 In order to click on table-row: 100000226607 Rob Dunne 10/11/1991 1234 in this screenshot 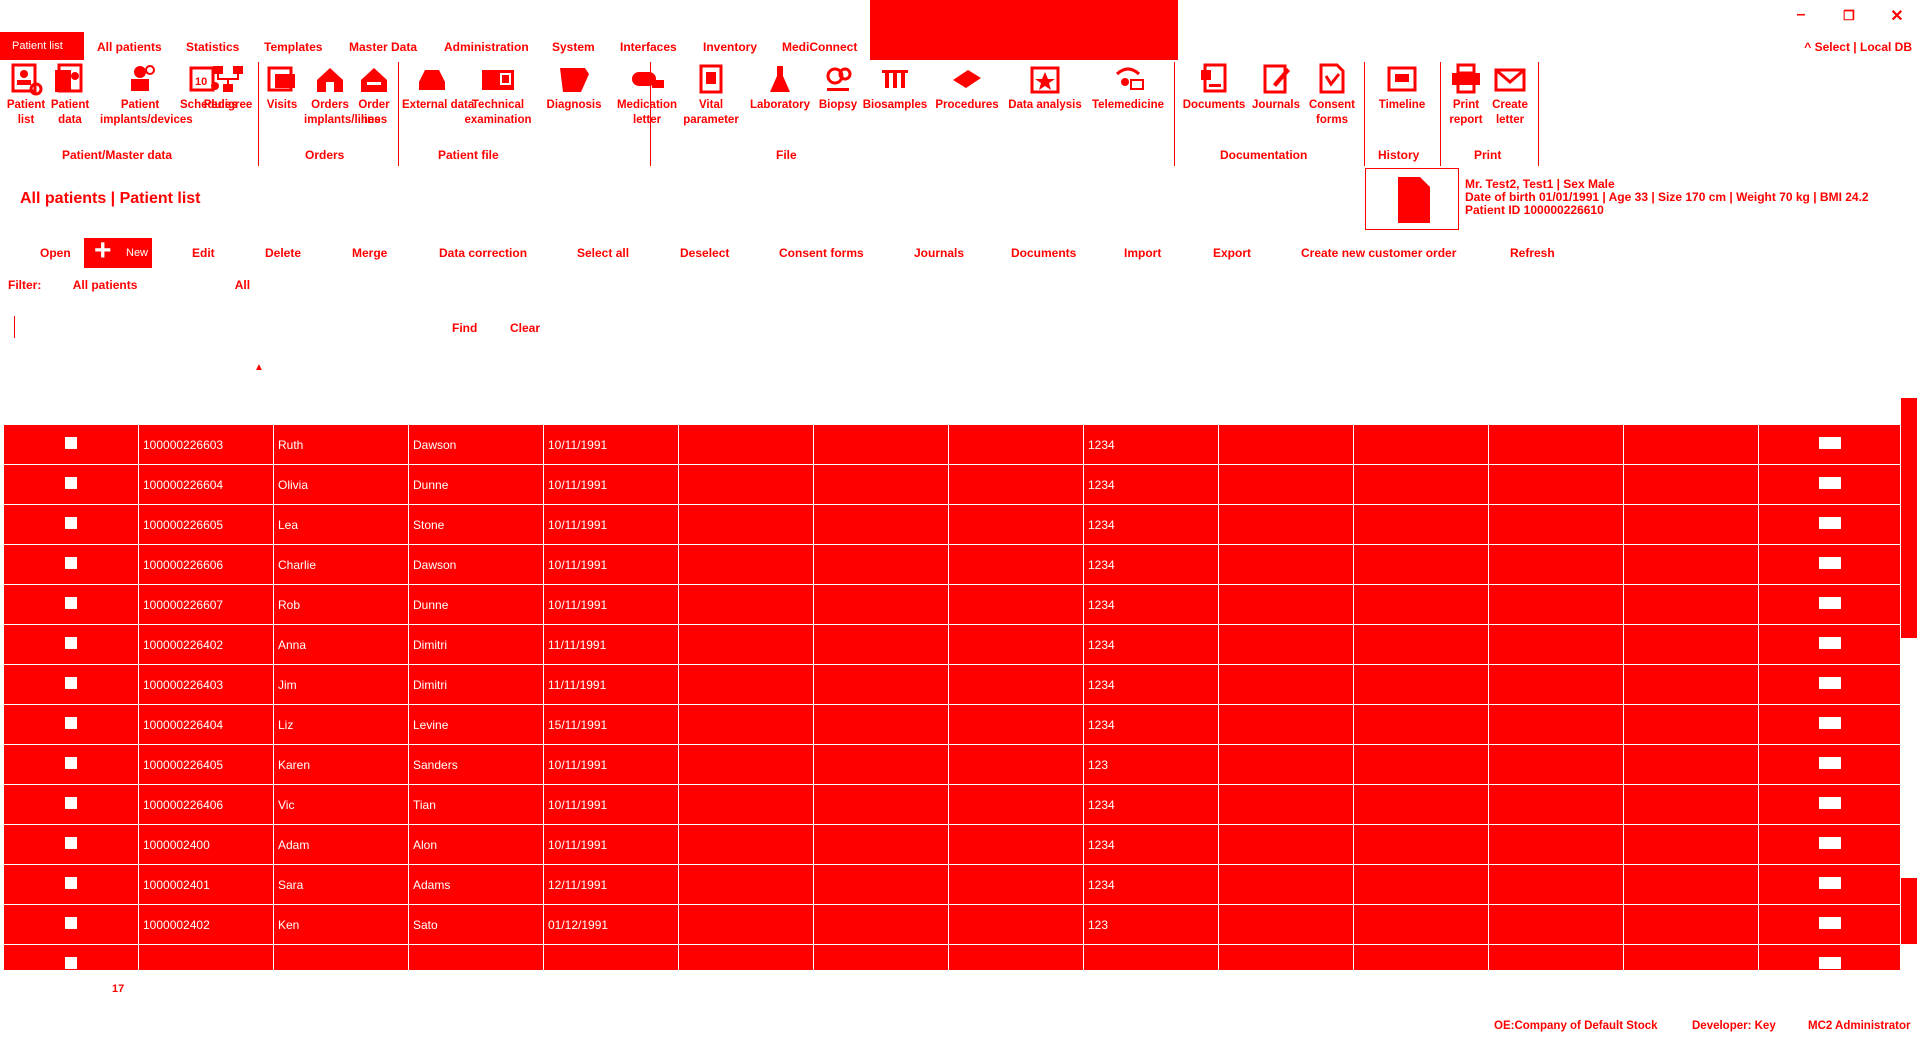, I will do `click(951, 604)`.